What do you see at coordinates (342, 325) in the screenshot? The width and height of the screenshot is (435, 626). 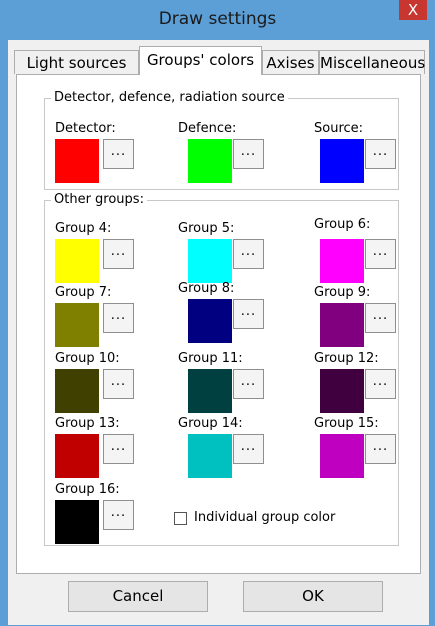 I see `group-9-color-swatch` at bounding box center [342, 325].